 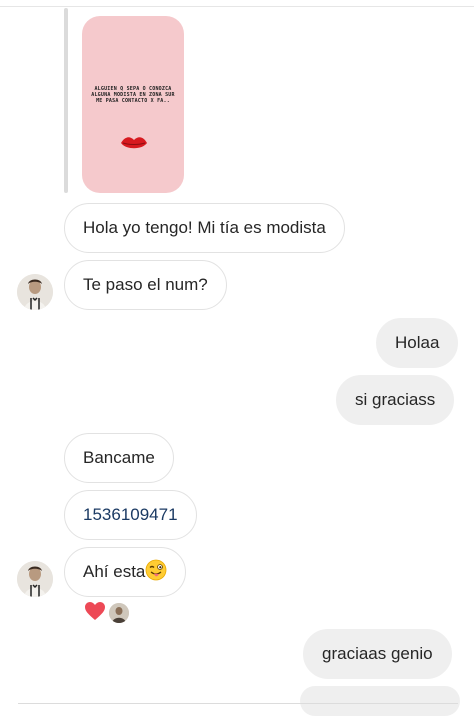 What do you see at coordinates (237, 6) in the screenshot?
I see `header-divider` at bounding box center [237, 6].